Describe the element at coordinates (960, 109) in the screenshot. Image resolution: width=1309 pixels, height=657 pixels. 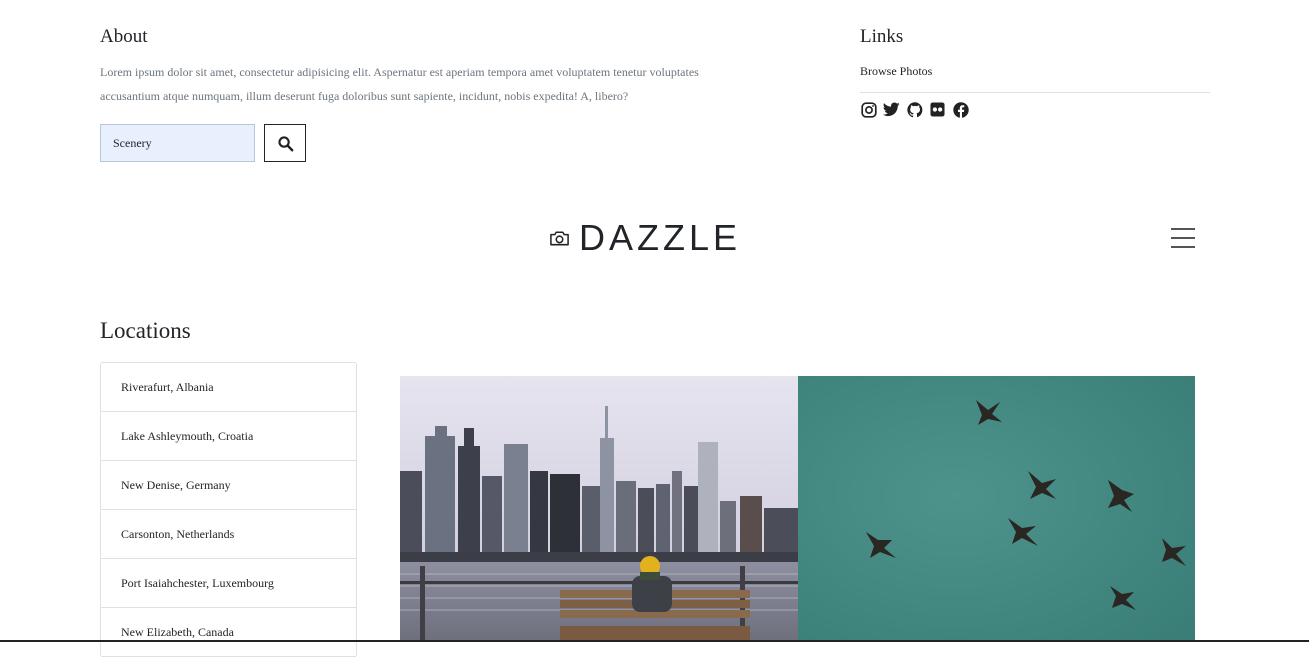
I see `facebook-icon` at that location.